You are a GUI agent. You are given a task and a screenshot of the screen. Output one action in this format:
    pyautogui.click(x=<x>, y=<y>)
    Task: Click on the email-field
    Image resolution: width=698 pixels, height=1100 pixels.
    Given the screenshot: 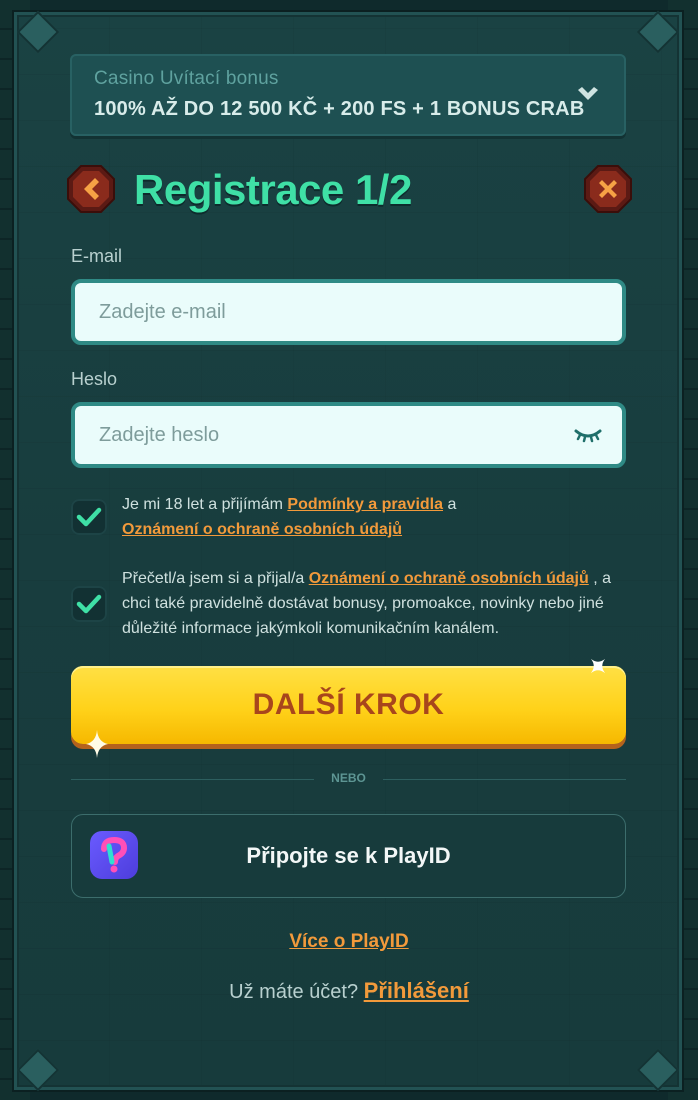 What is the action you would take?
    pyautogui.click(x=348, y=312)
    